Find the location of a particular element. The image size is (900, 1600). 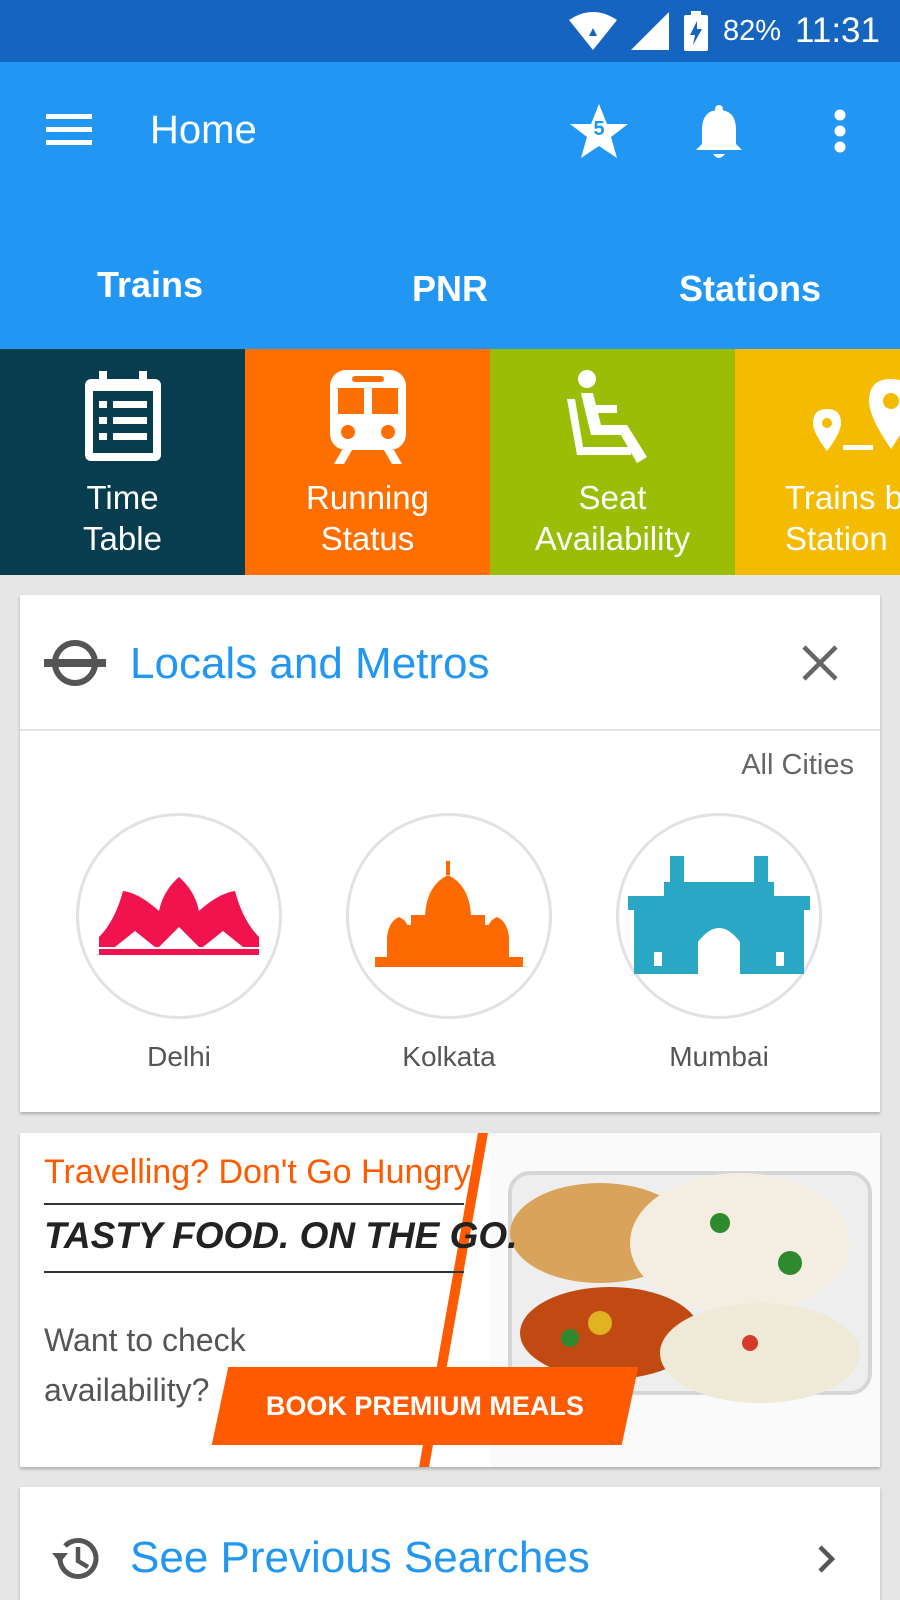

wifi-icon is located at coordinates (592, 31).